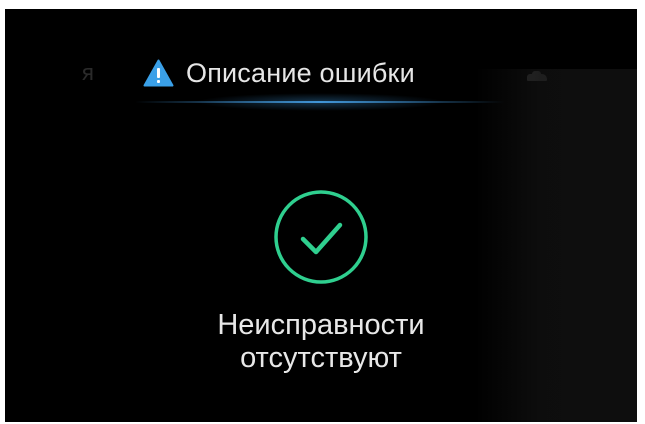 This screenshot has height=424, width=645. I want to click on active-tab-indicator, so click(320, 102).